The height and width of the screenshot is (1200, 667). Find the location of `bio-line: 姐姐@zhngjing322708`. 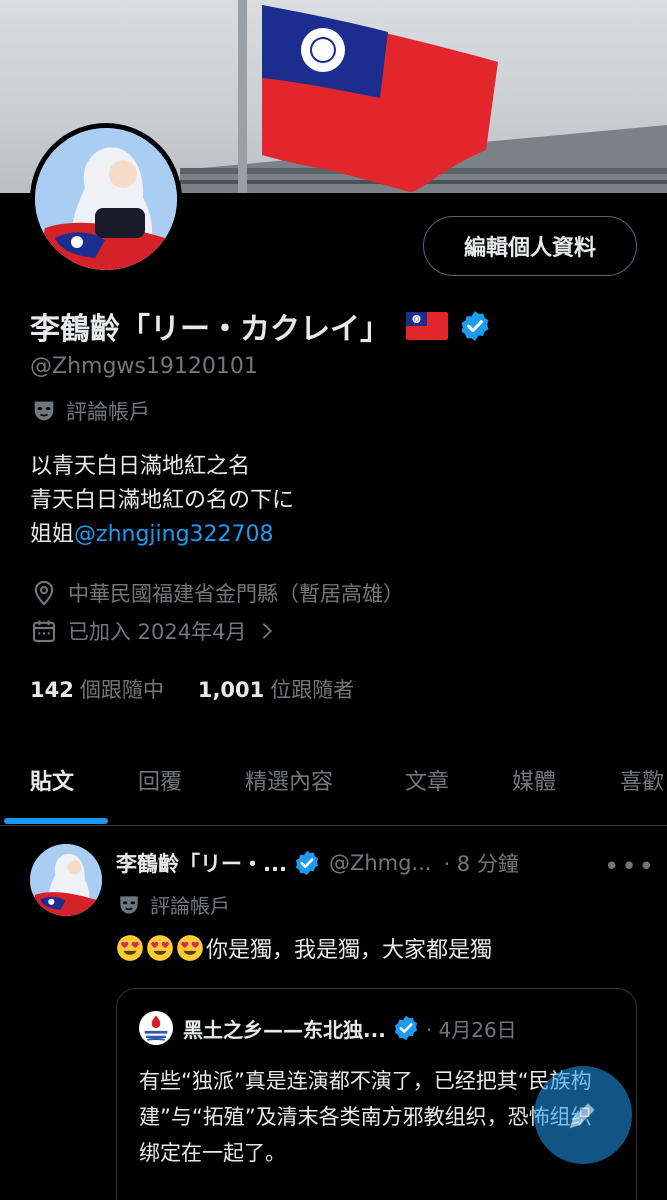

bio-line: 姐姐@zhngjing322708 is located at coordinates (162, 535).